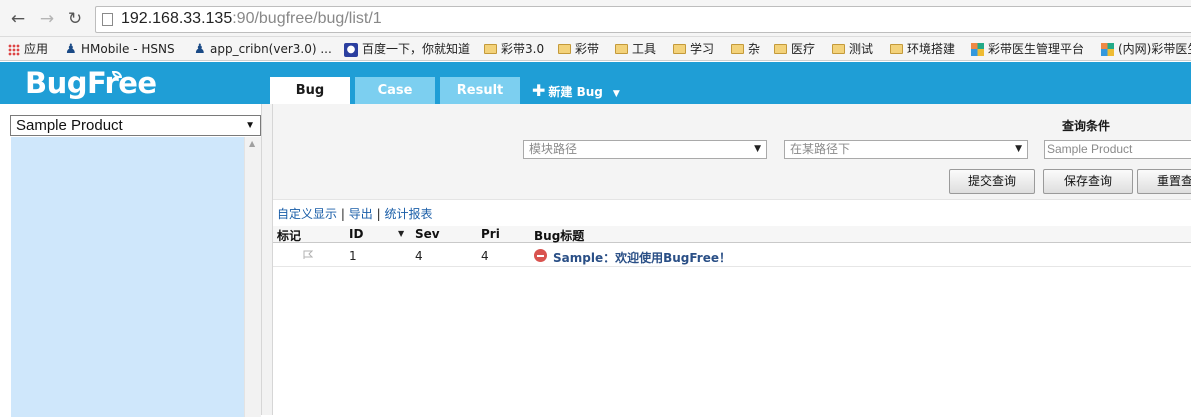 The width and height of the screenshot is (1191, 417). What do you see at coordinates (480, 90) in the screenshot?
I see `tab-result: Result` at bounding box center [480, 90].